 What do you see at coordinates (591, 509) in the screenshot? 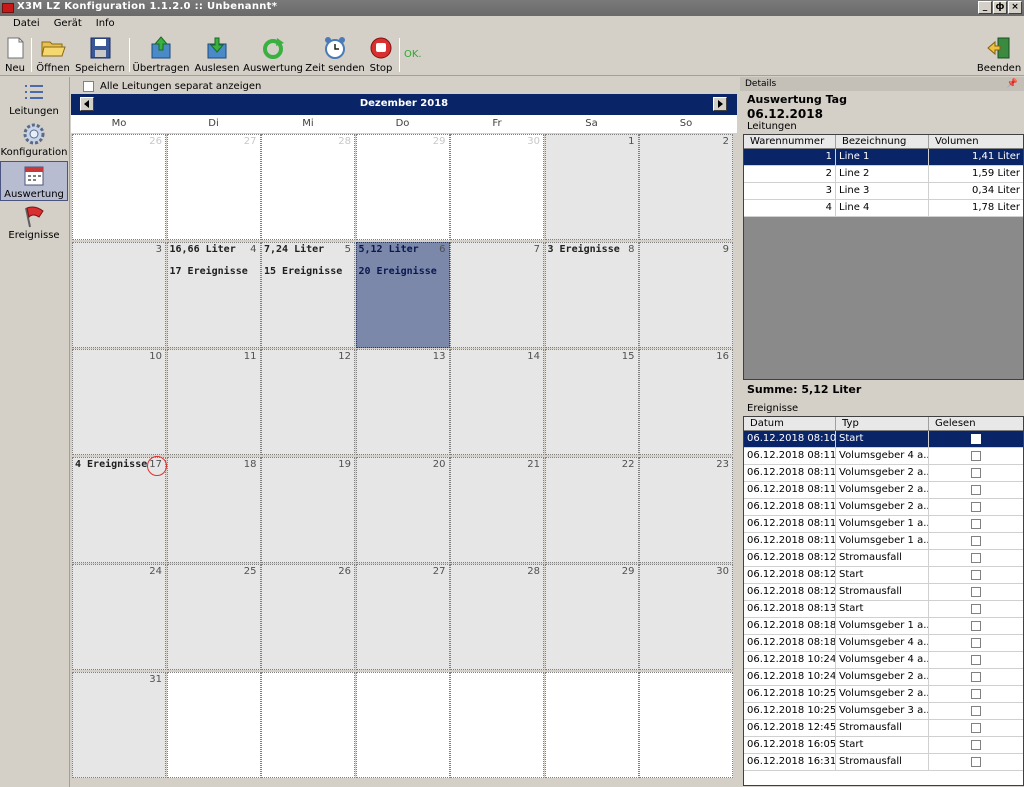
I see `calendar-day-cell: 22` at bounding box center [591, 509].